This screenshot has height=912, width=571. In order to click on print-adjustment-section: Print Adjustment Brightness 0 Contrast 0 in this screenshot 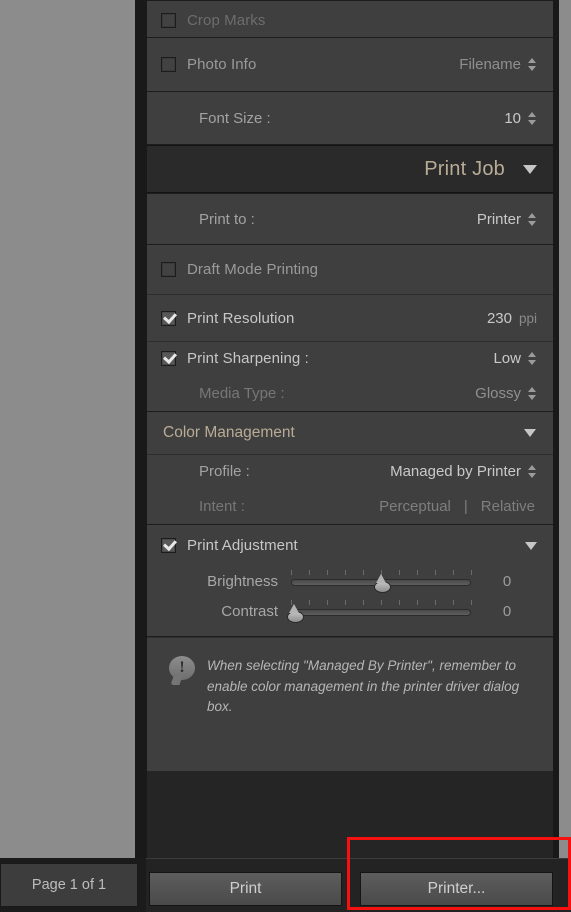, I will do `click(350, 581)`.